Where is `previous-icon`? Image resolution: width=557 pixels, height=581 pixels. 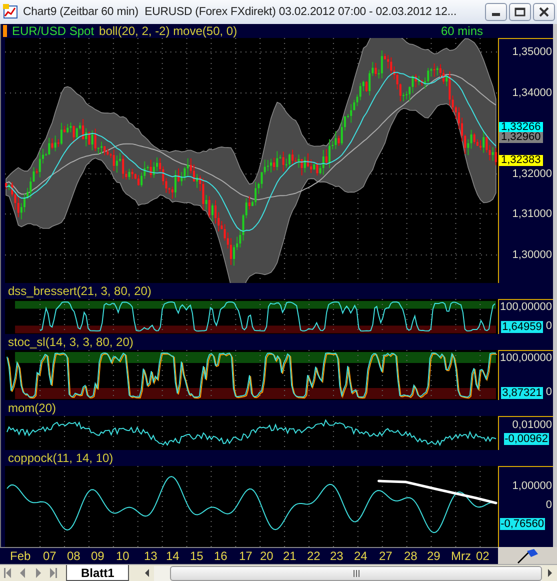 previous-icon is located at coordinates (22, 573).